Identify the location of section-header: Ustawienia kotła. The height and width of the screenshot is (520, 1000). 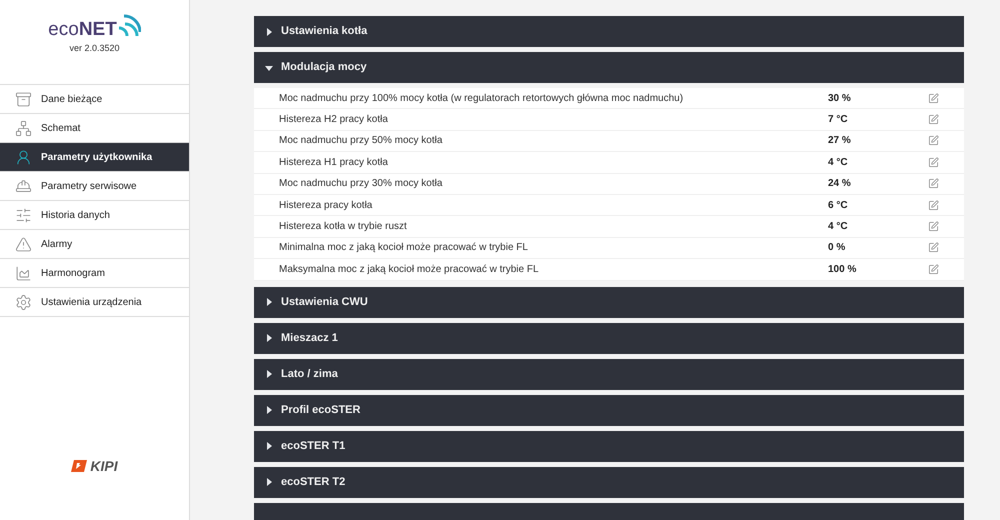
(609, 31).